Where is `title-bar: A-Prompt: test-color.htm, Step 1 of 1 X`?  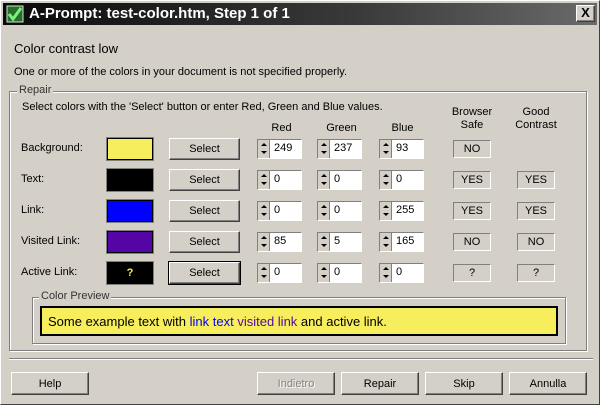 title-bar: A-Prompt: test-color.htm, Step 1 of 1 X is located at coordinates (300, 14).